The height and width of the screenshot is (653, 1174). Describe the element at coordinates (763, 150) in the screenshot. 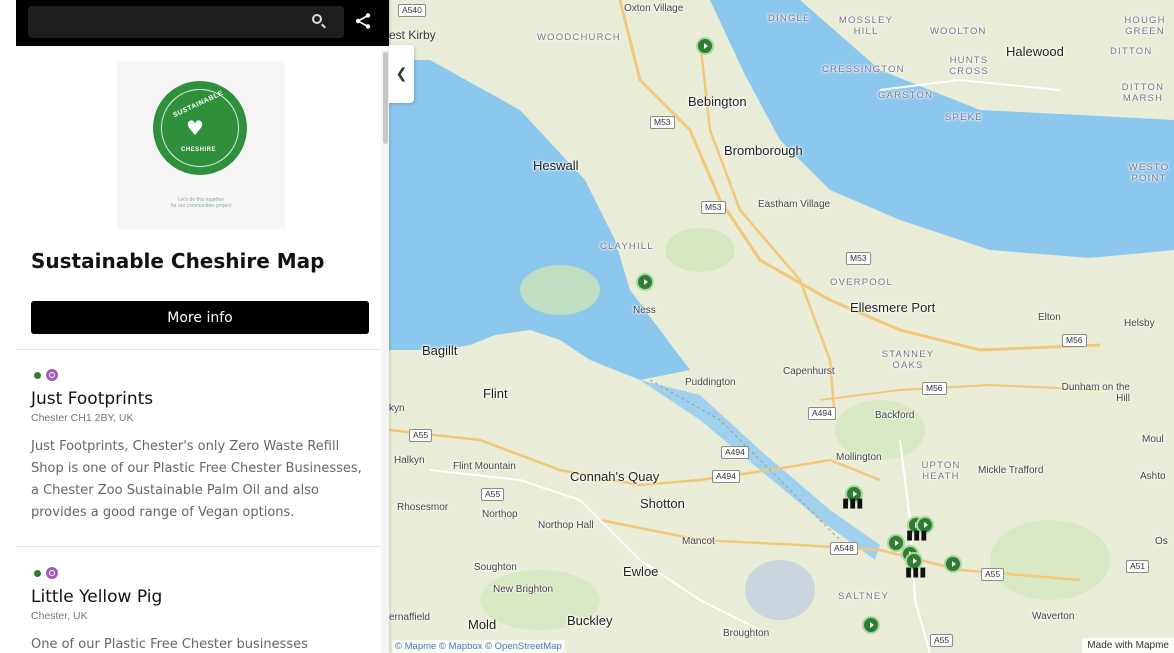

I see `map-place-label: Bromborough` at that location.